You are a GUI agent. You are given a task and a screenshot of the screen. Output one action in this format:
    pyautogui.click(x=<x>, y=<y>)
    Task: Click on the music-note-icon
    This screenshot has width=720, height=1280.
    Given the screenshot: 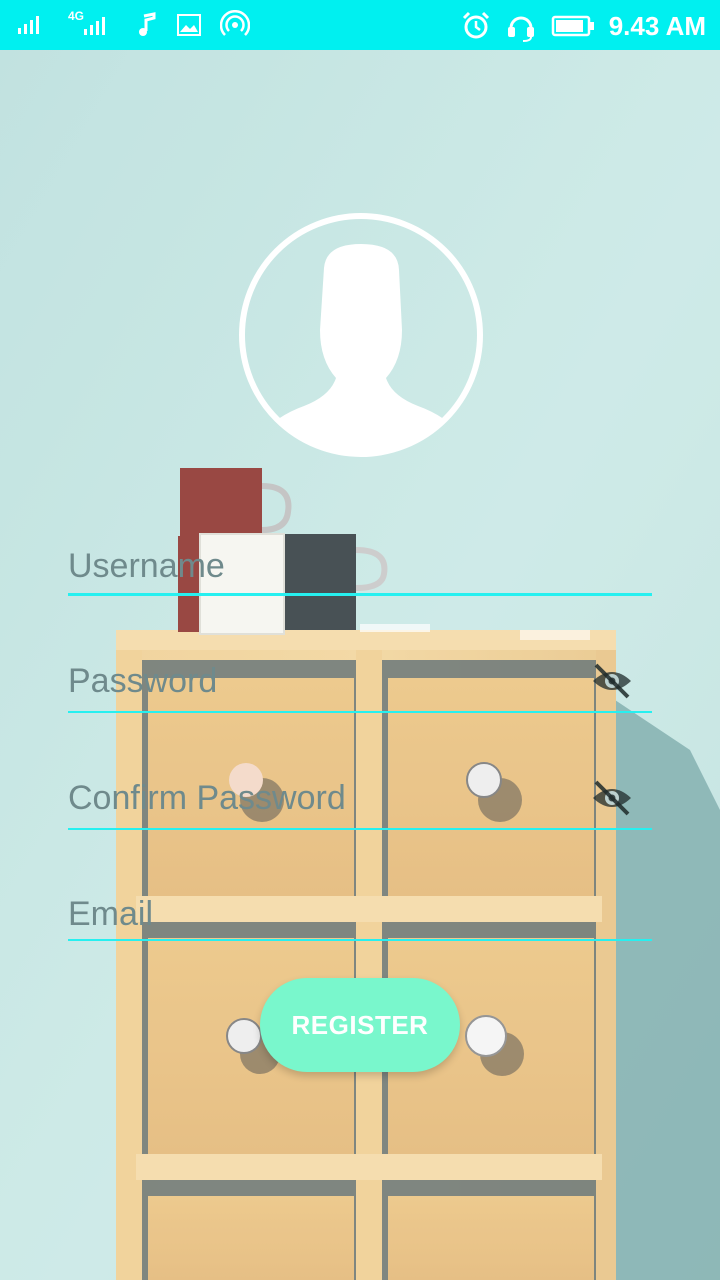 What is the action you would take?
    pyautogui.click(x=147, y=24)
    